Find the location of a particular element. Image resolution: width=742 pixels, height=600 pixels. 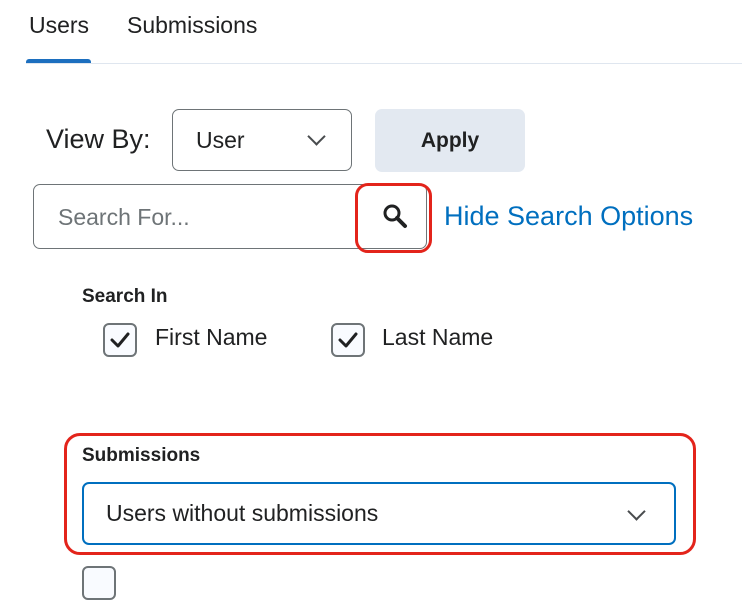

tabs-divider is located at coordinates (384, 63).